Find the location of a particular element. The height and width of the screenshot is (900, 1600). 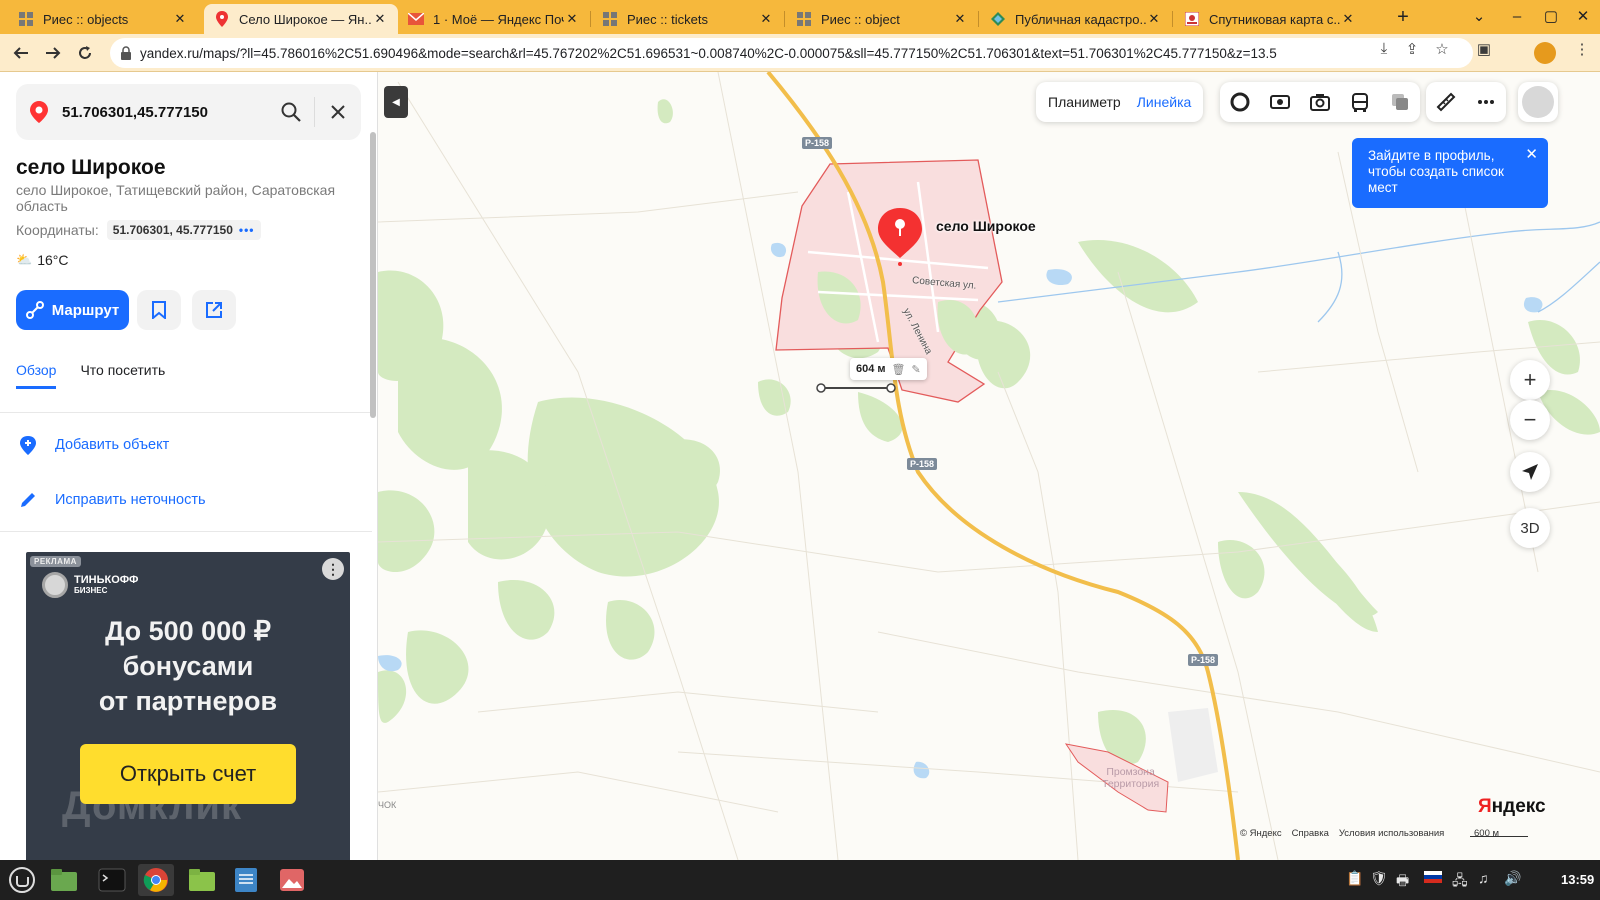

tab-what-to-visit: Что посетить is located at coordinates (122, 375).